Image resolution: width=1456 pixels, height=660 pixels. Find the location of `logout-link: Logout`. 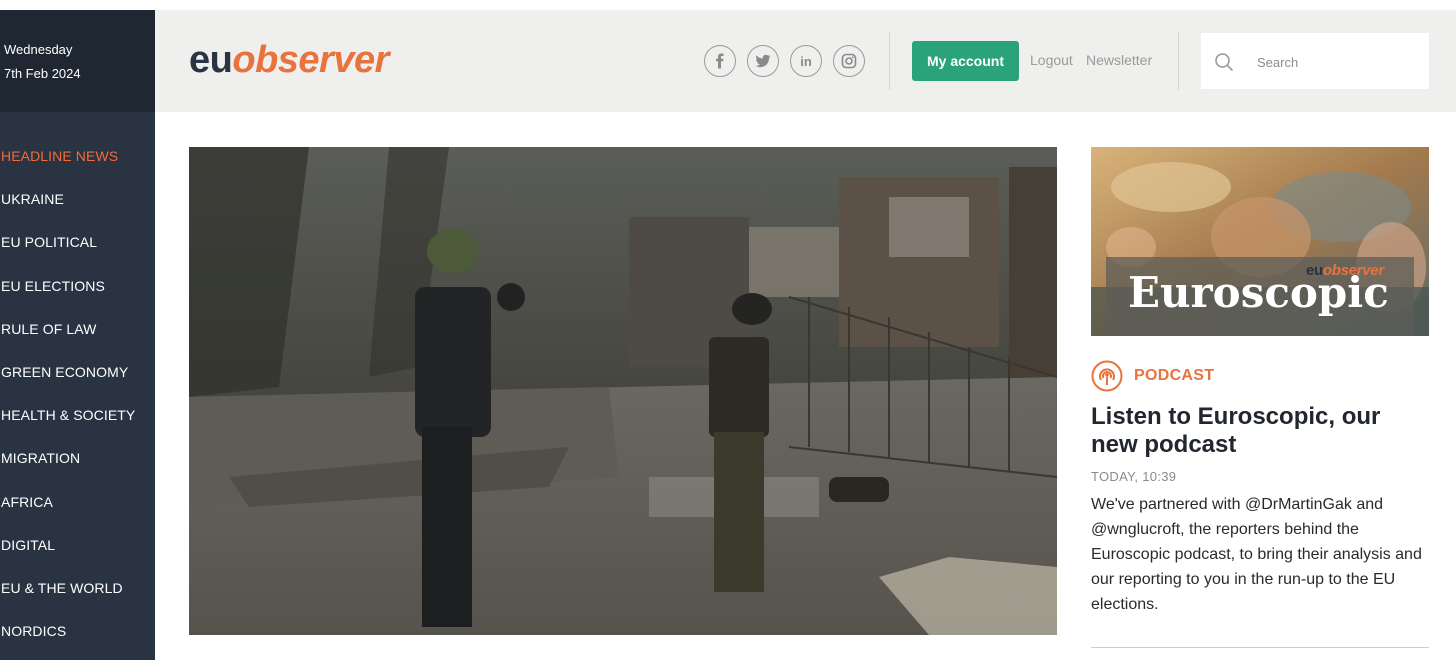

logout-link: Logout is located at coordinates (1051, 60).